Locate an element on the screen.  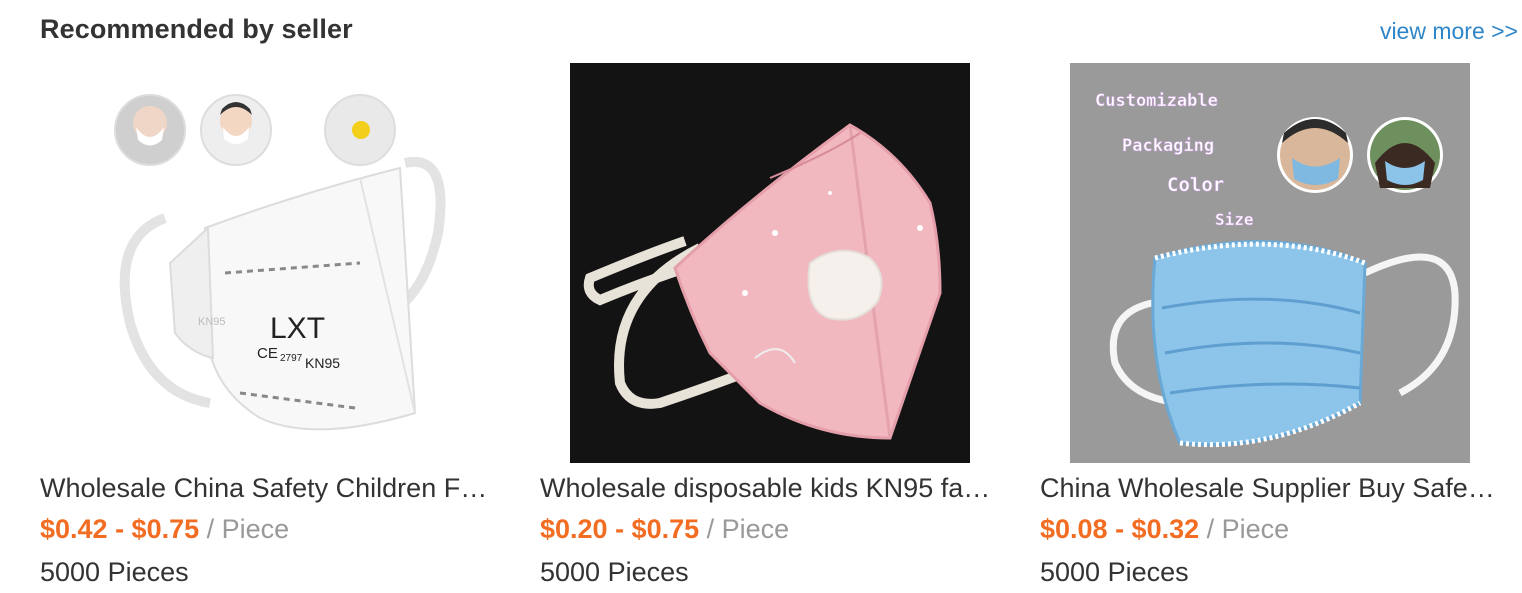
price-row: $0.08 - $0.32 / Piece is located at coordinates (1164, 529).